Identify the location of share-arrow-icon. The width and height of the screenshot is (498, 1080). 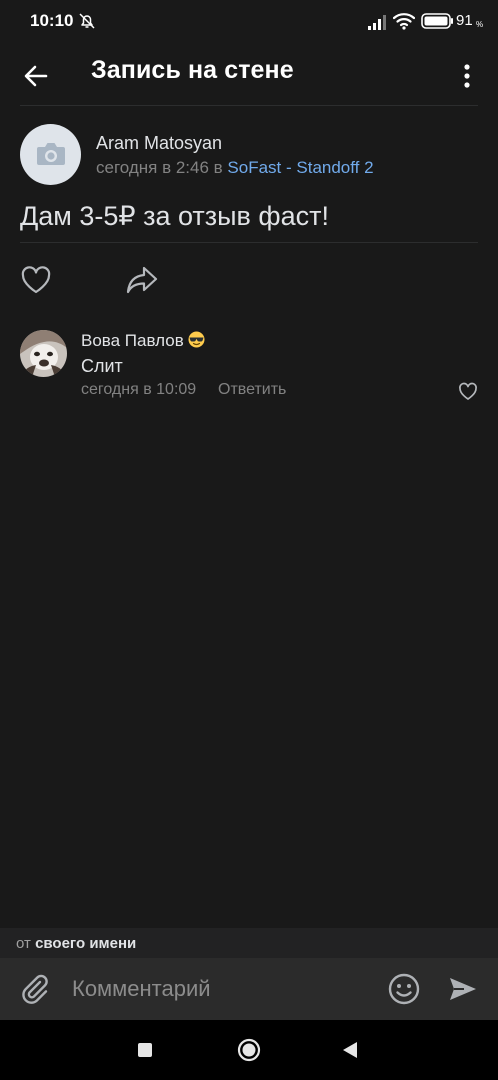
(142, 280).